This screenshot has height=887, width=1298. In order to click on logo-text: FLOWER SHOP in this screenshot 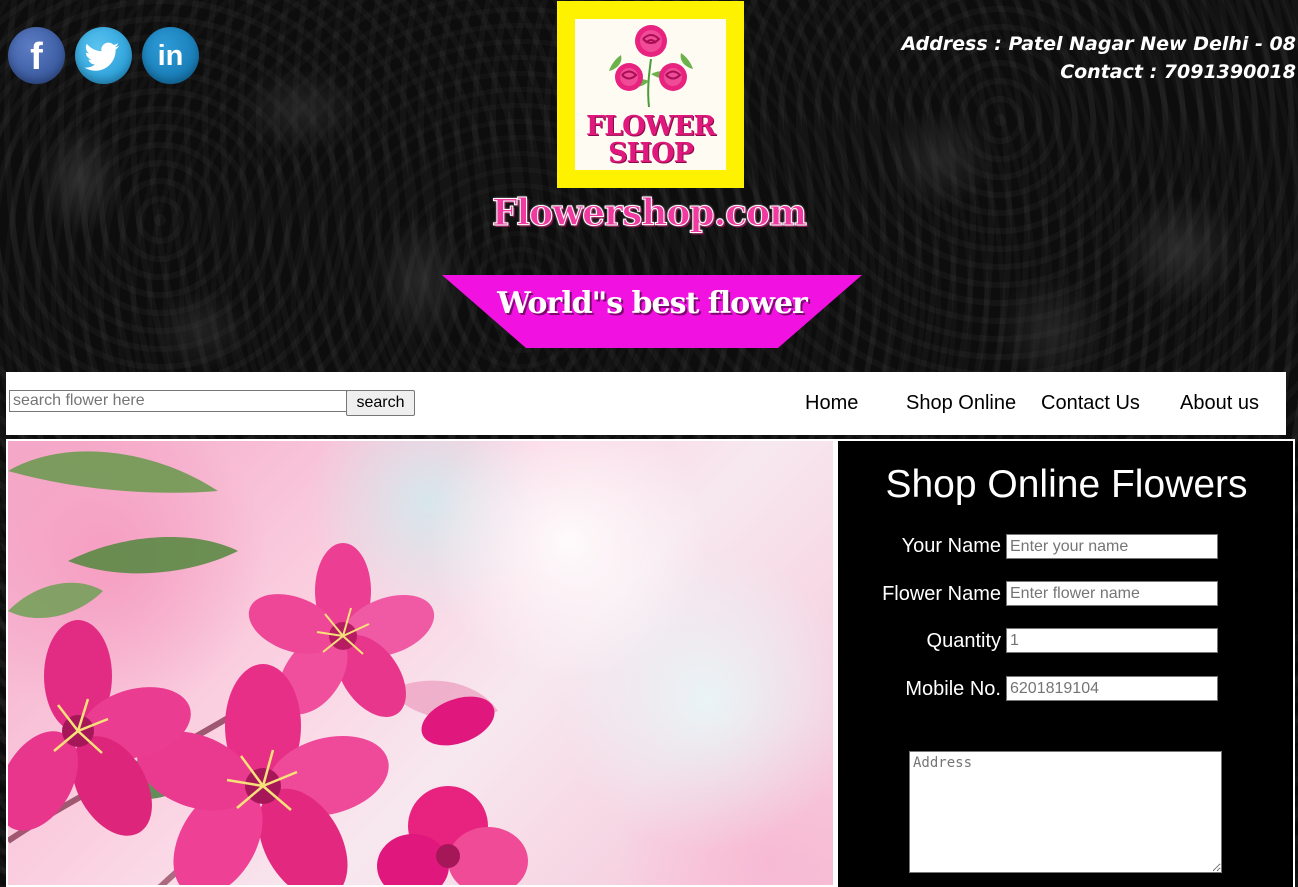, I will do `click(650, 140)`.